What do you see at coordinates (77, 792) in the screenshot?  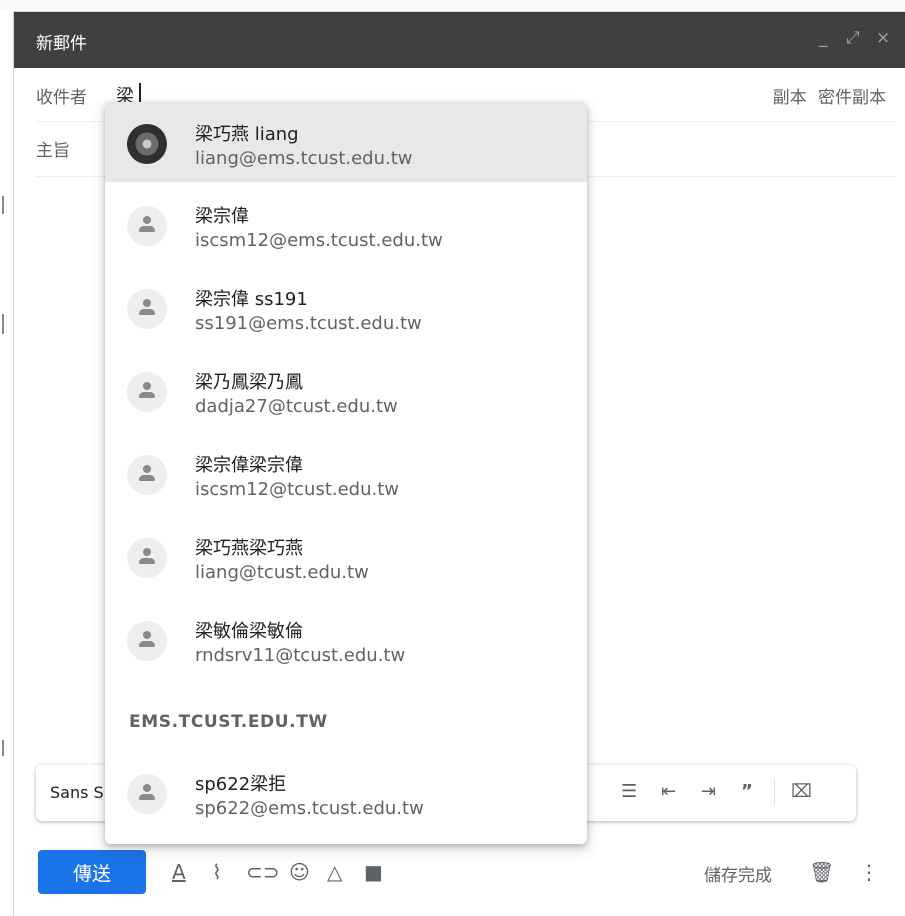 I see `font-select: Sans S` at bounding box center [77, 792].